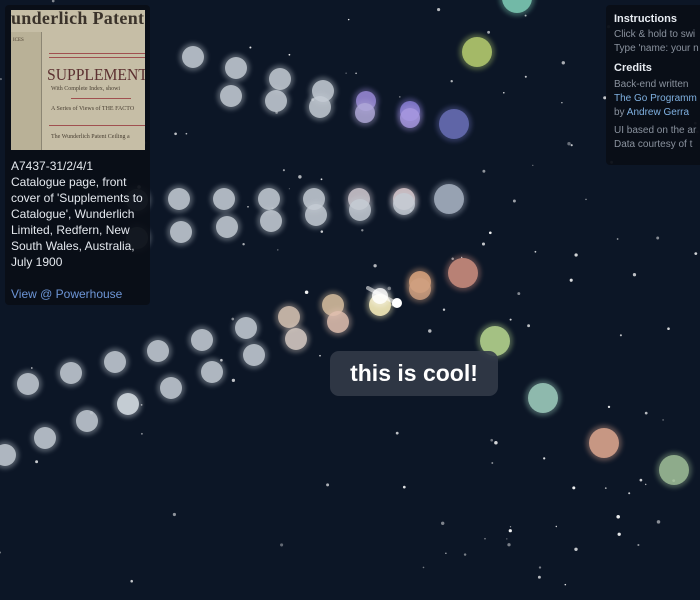 The height and width of the screenshot is (600, 700). I want to click on thumbnail-subtitle-2: A Series of Views of THE FACTO, so click(93, 109).